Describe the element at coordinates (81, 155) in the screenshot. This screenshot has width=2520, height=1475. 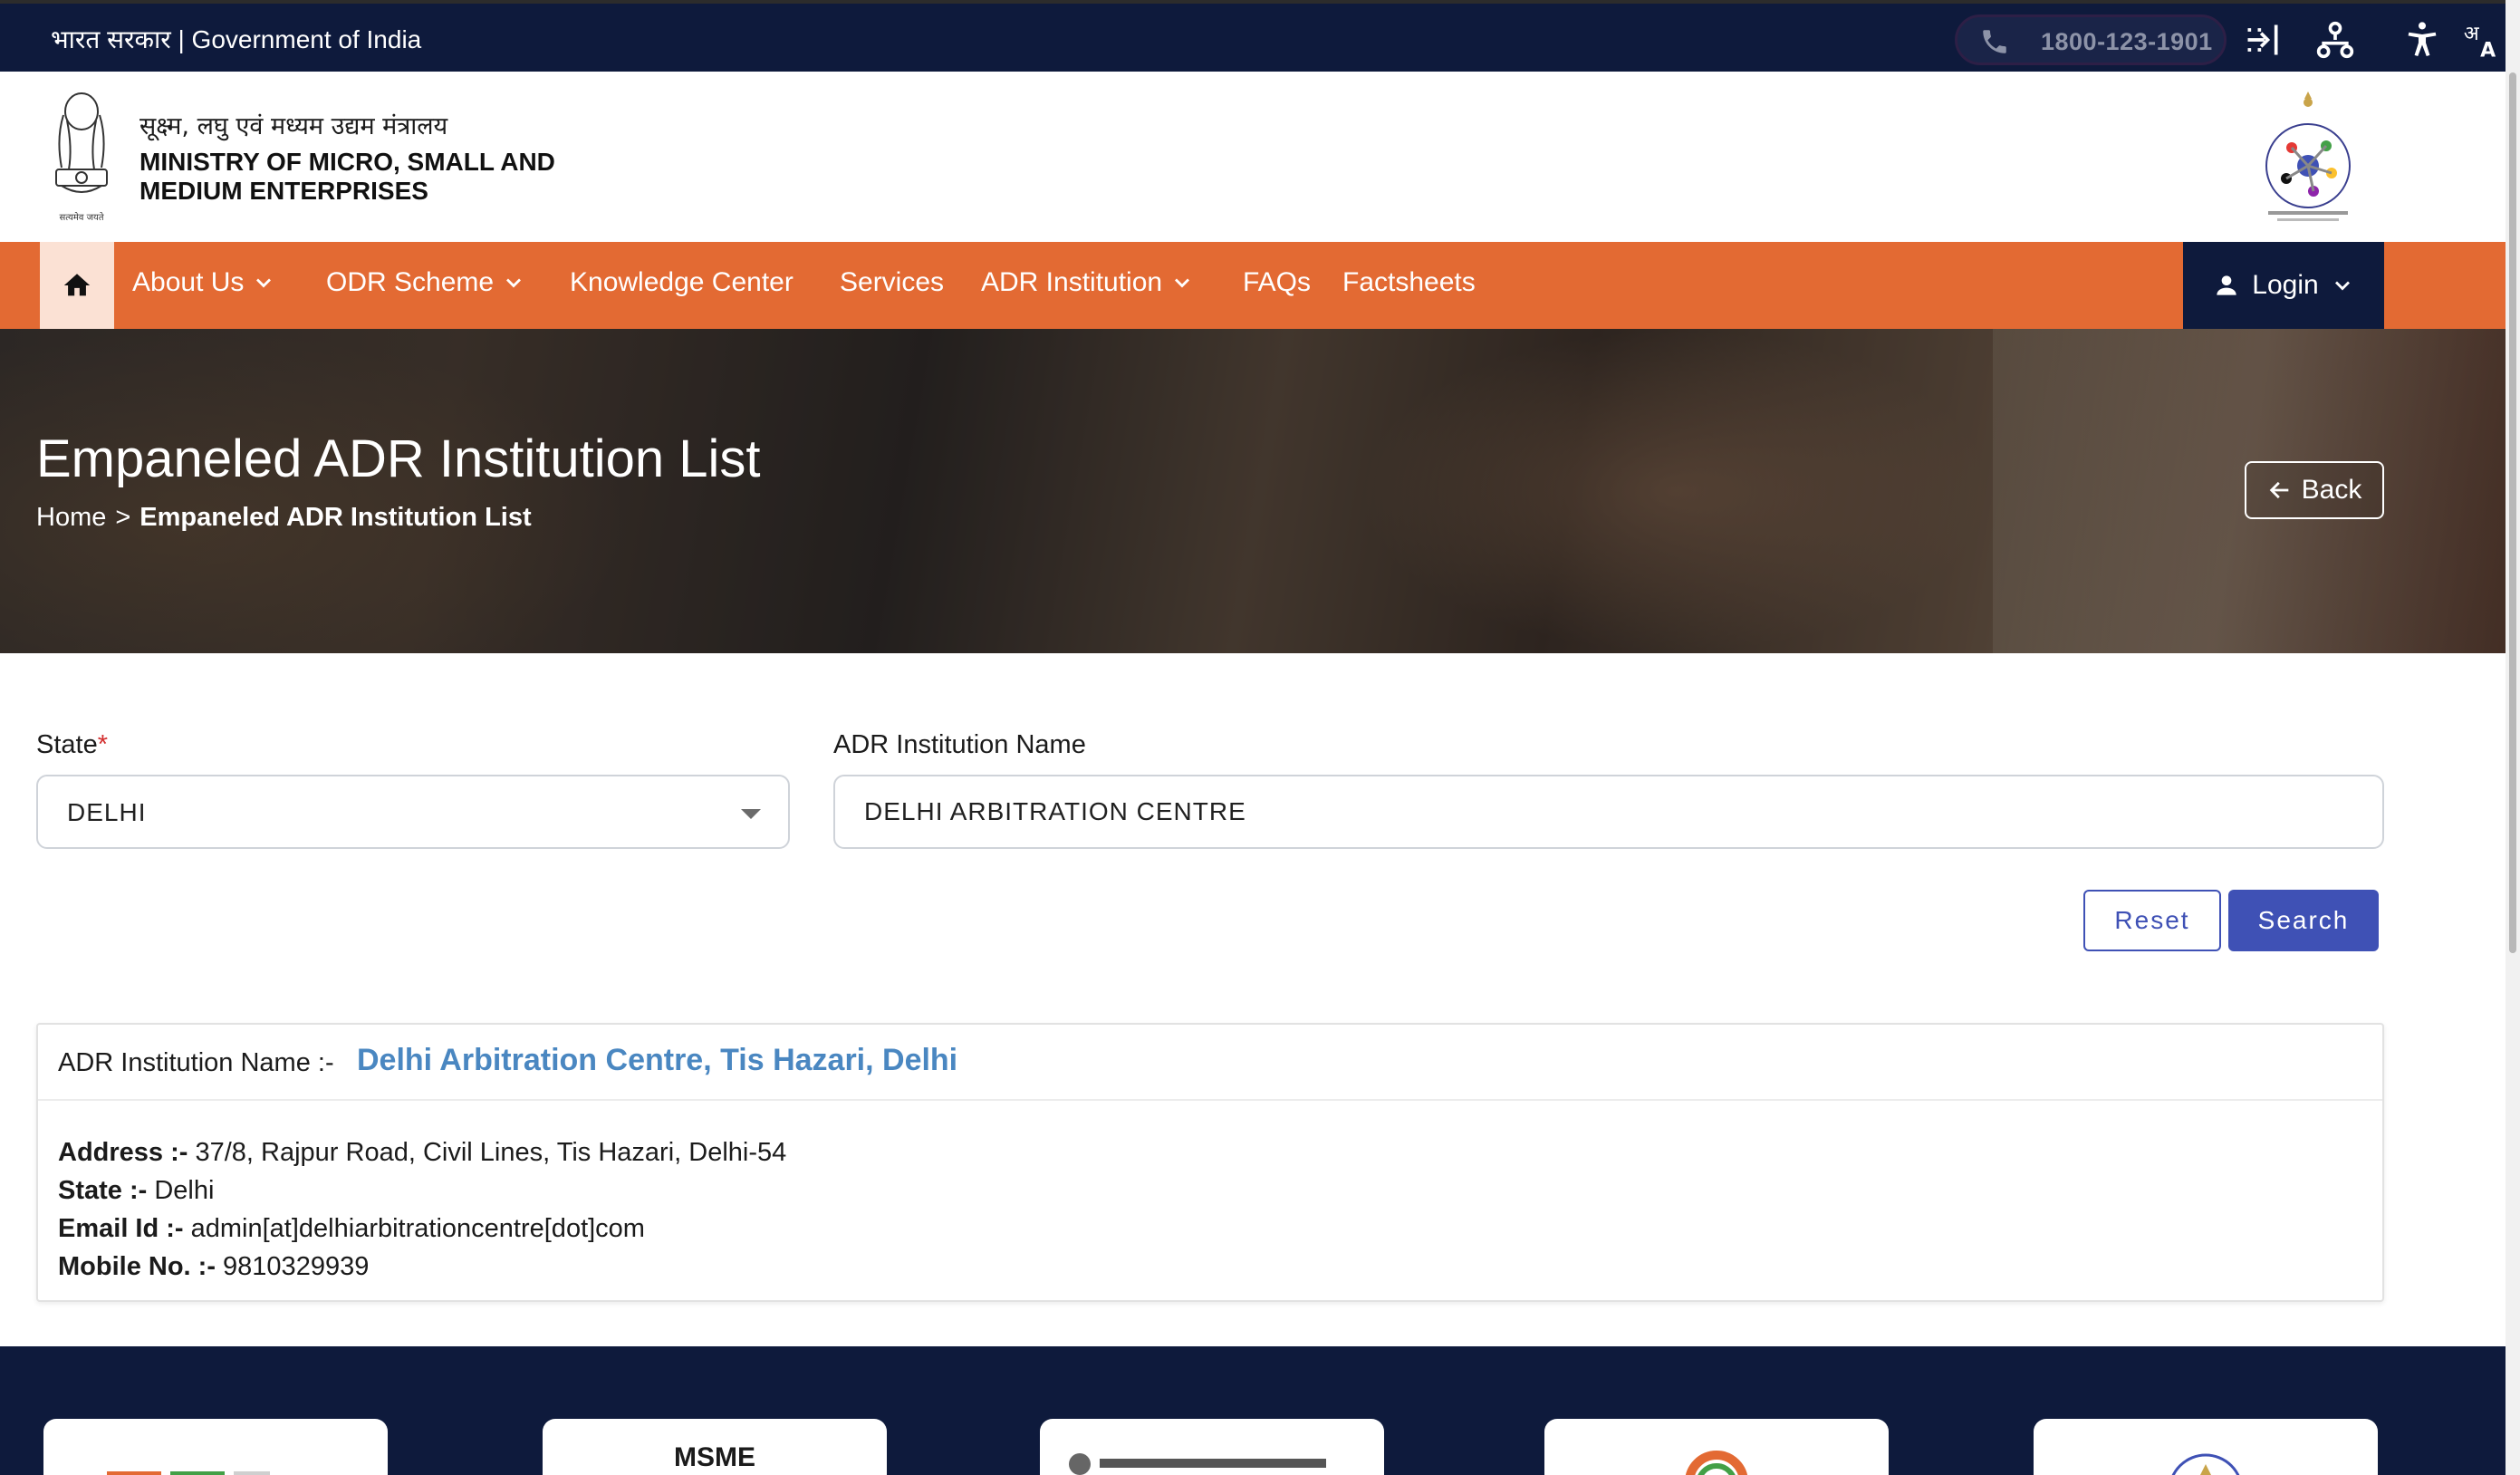
I see `national-emblem-logo: सत्यमेव जयते` at that location.